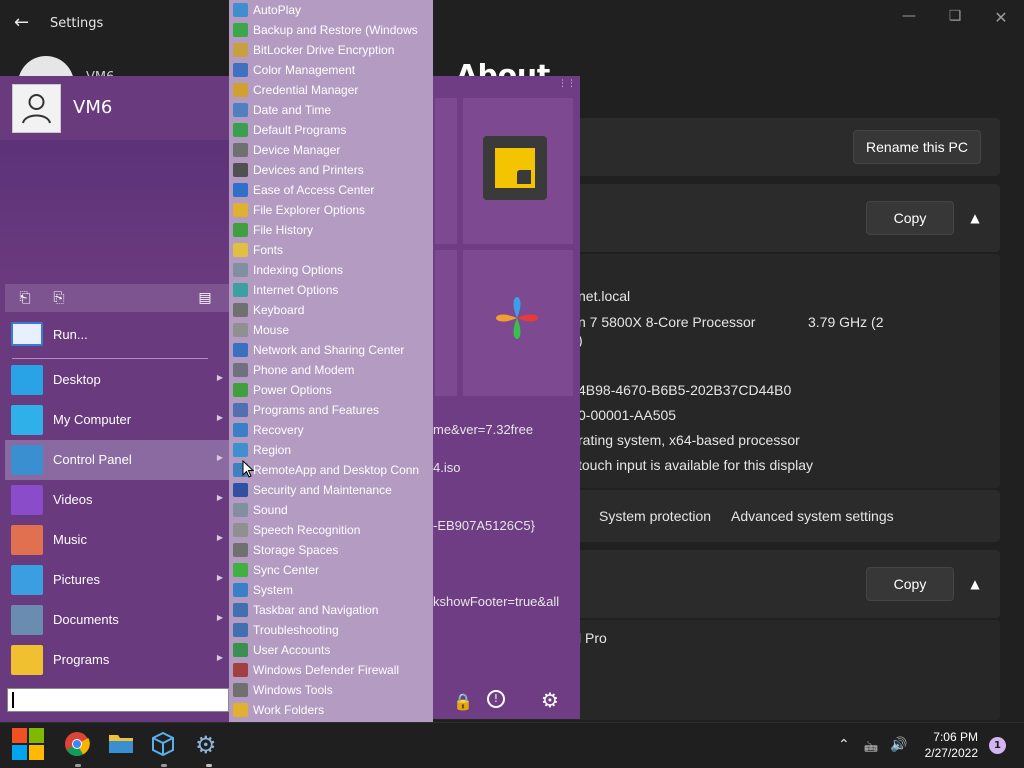 The height and width of the screenshot is (768, 1024). Describe the element at coordinates (955, 16) in the screenshot. I see `maximize-icon: ❑` at that location.